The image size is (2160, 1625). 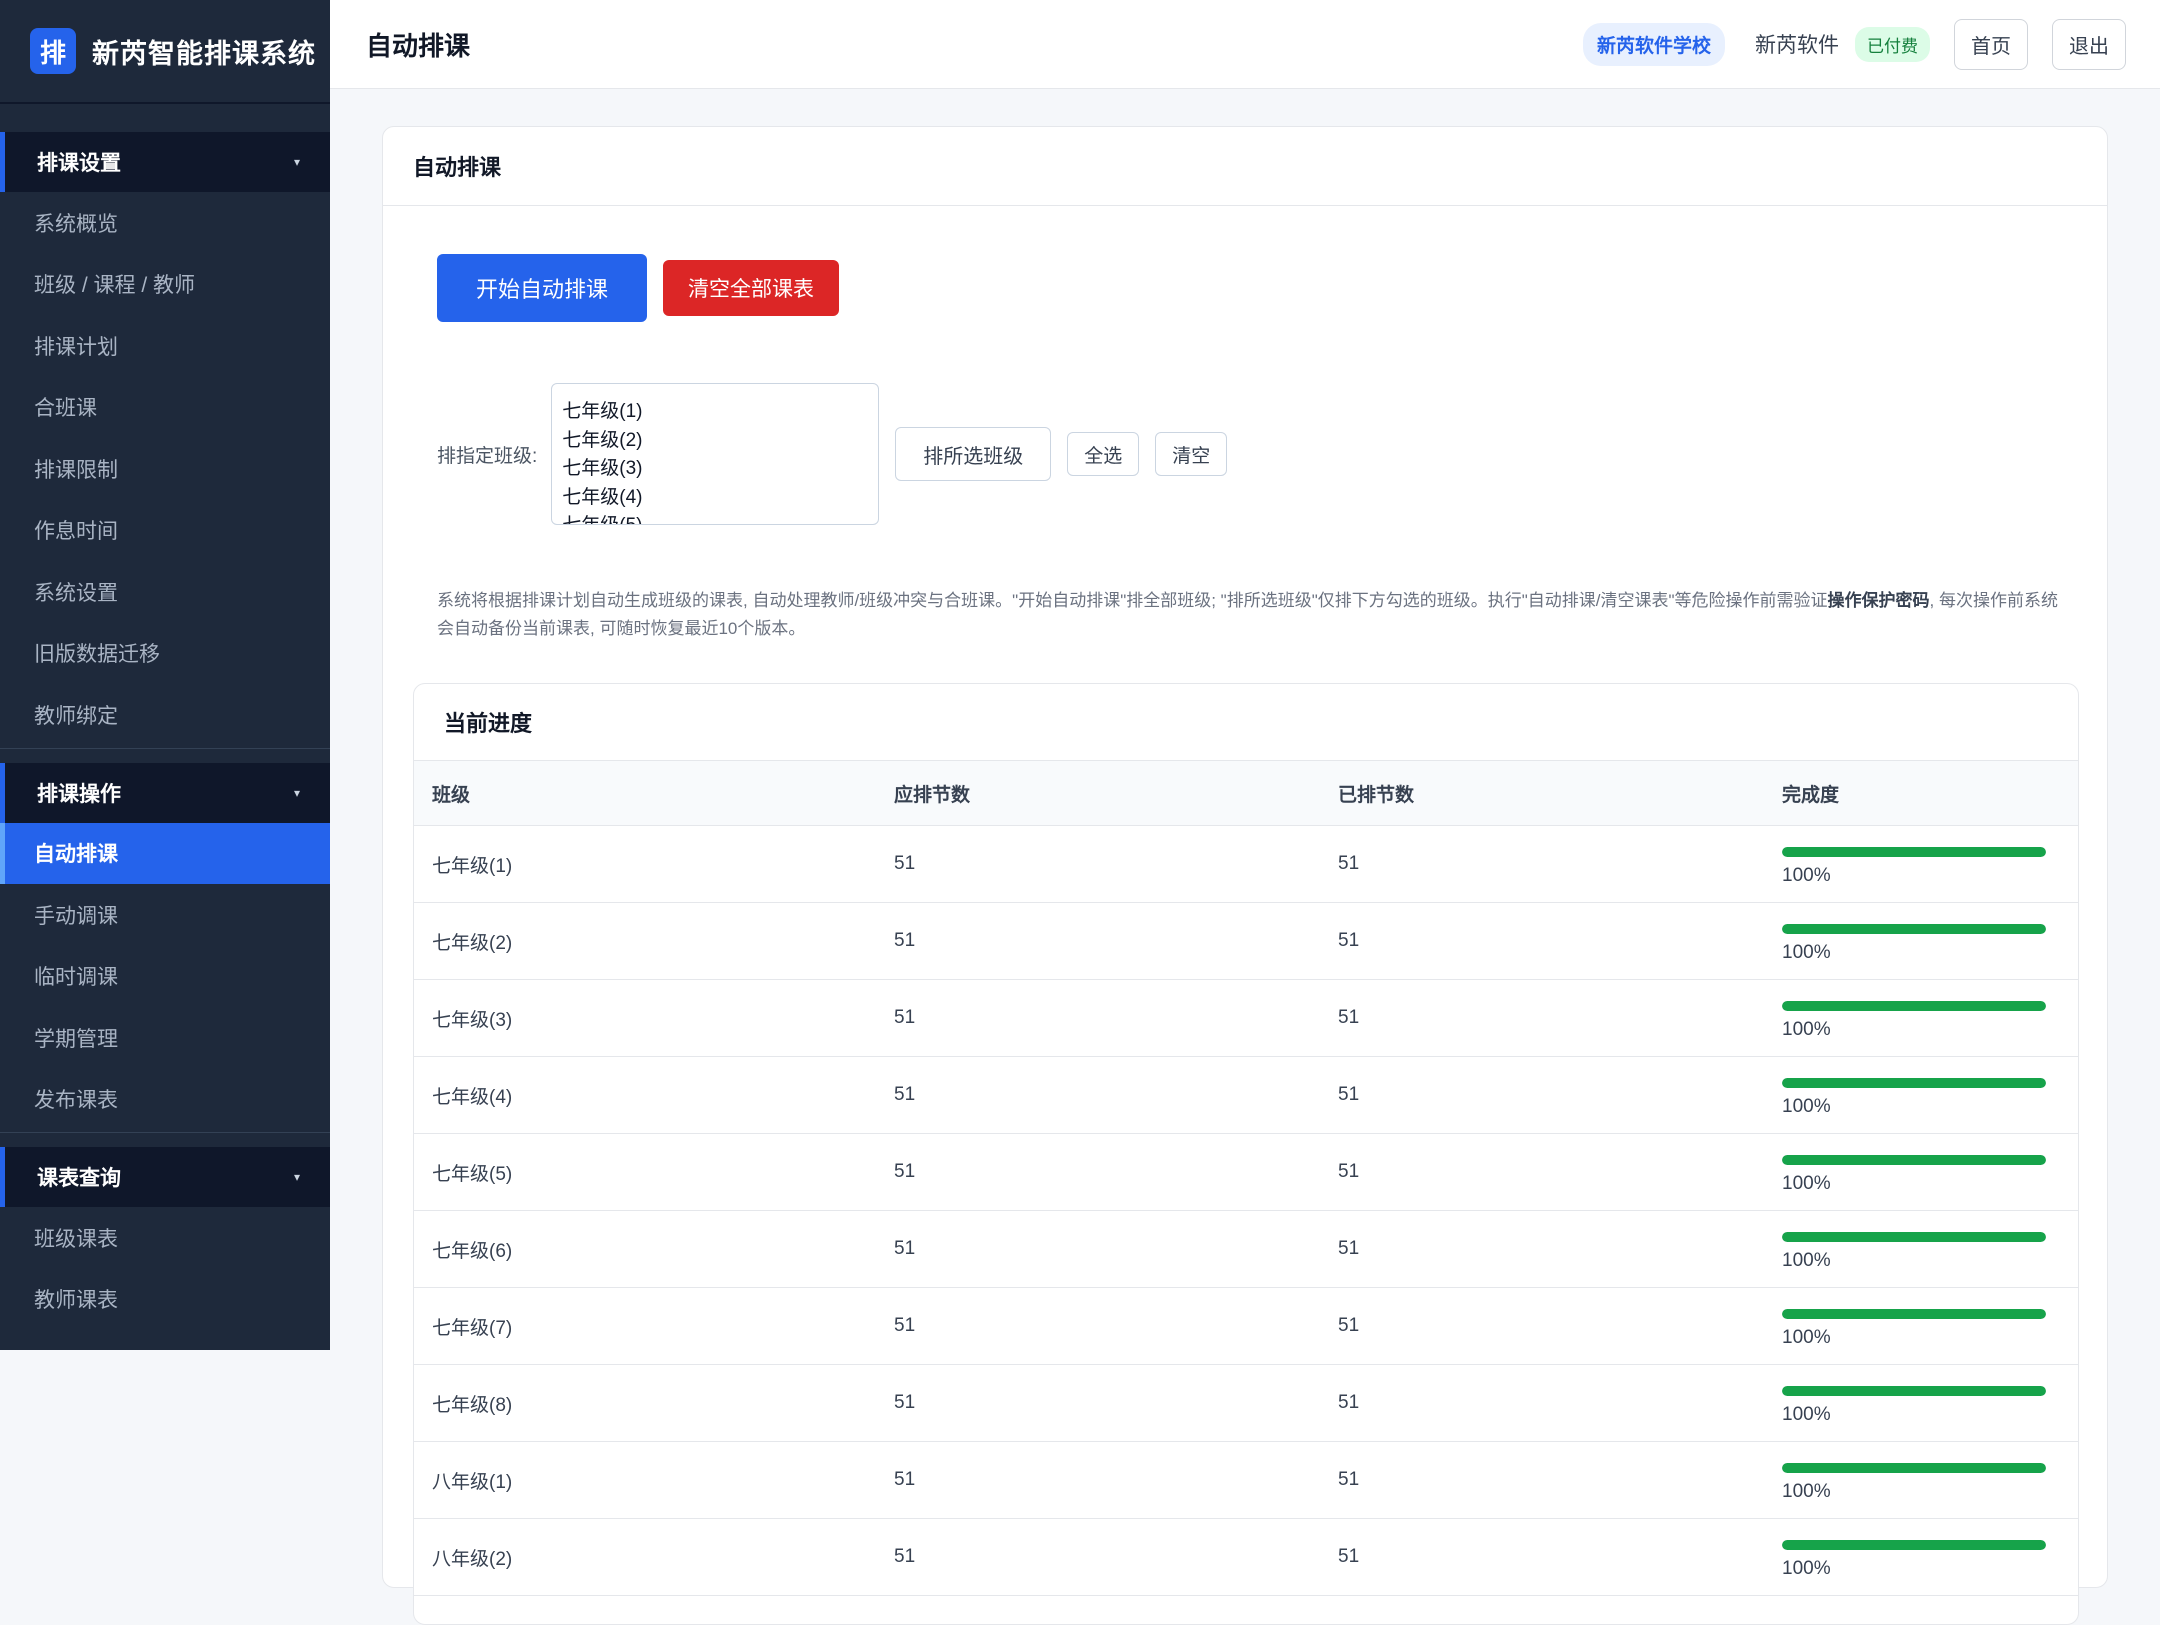 I want to click on sidebar-item: 作息时间, so click(x=165, y=531).